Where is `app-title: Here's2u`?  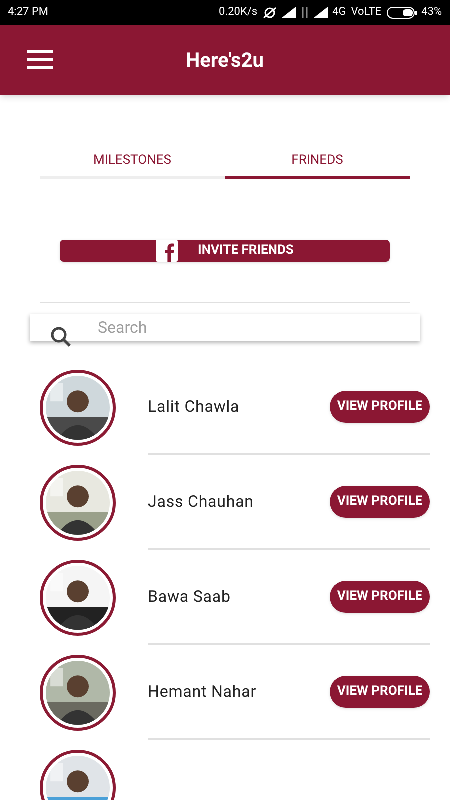
app-title: Here's2u is located at coordinates (225, 60).